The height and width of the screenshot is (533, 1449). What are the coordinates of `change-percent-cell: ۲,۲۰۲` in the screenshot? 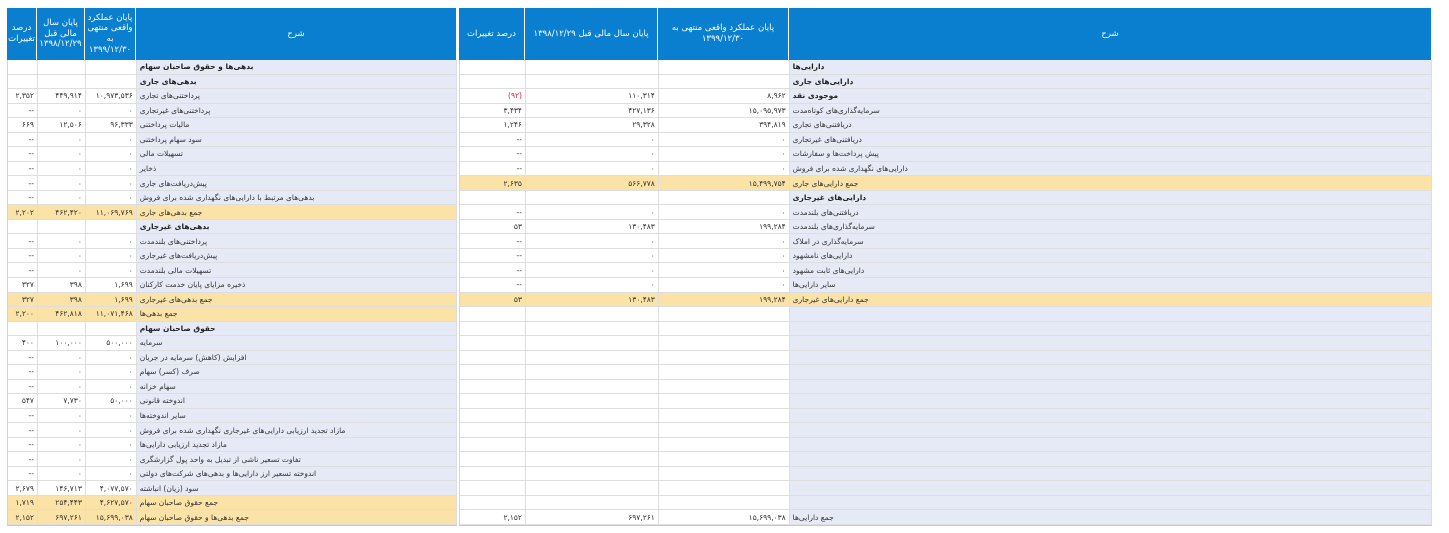 It's located at (23, 212).